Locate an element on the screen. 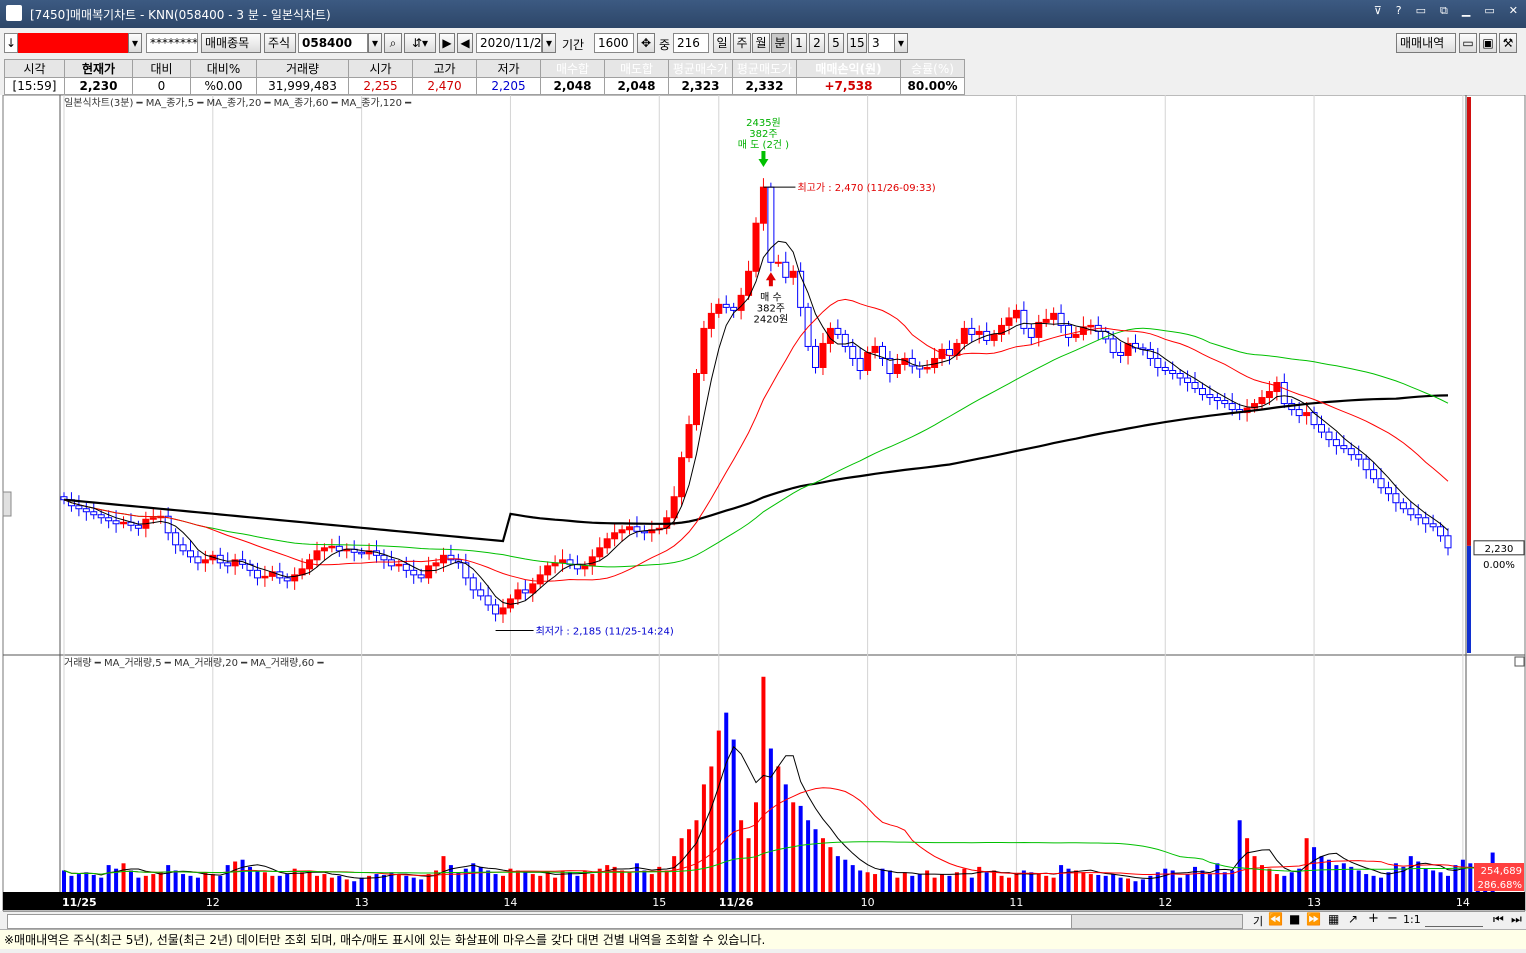 The height and width of the screenshot is (953, 1526). first-page-icon: ⏮ is located at coordinates (1498, 919).